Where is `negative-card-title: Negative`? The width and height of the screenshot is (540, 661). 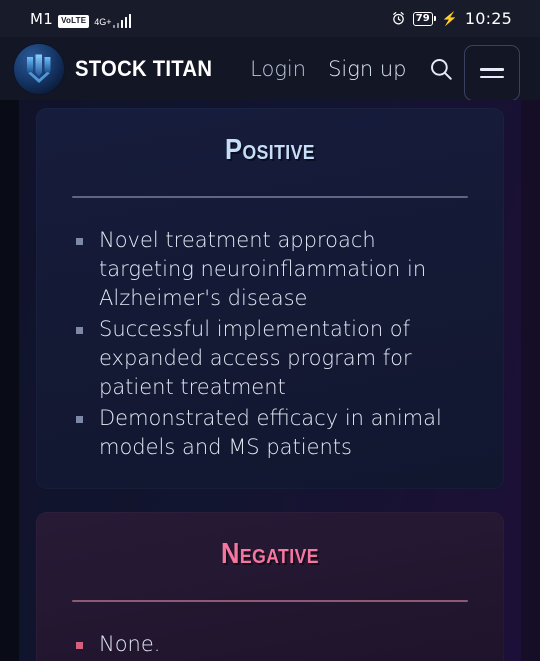 negative-card-title: Negative is located at coordinates (270, 554).